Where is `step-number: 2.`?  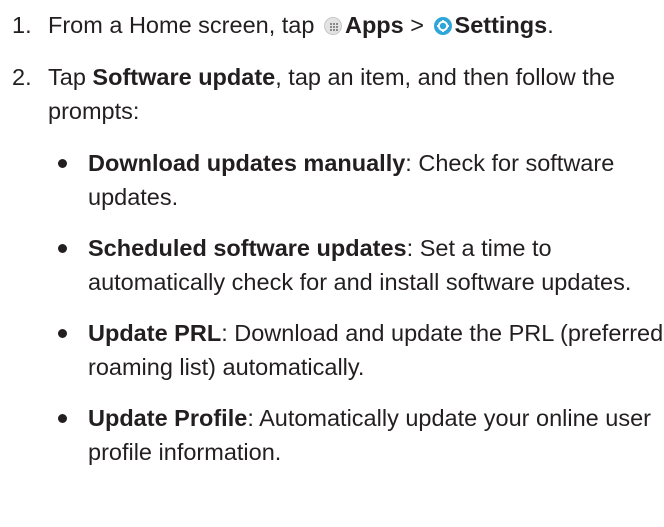
step-number: 2. is located at coordinates (22, 77).